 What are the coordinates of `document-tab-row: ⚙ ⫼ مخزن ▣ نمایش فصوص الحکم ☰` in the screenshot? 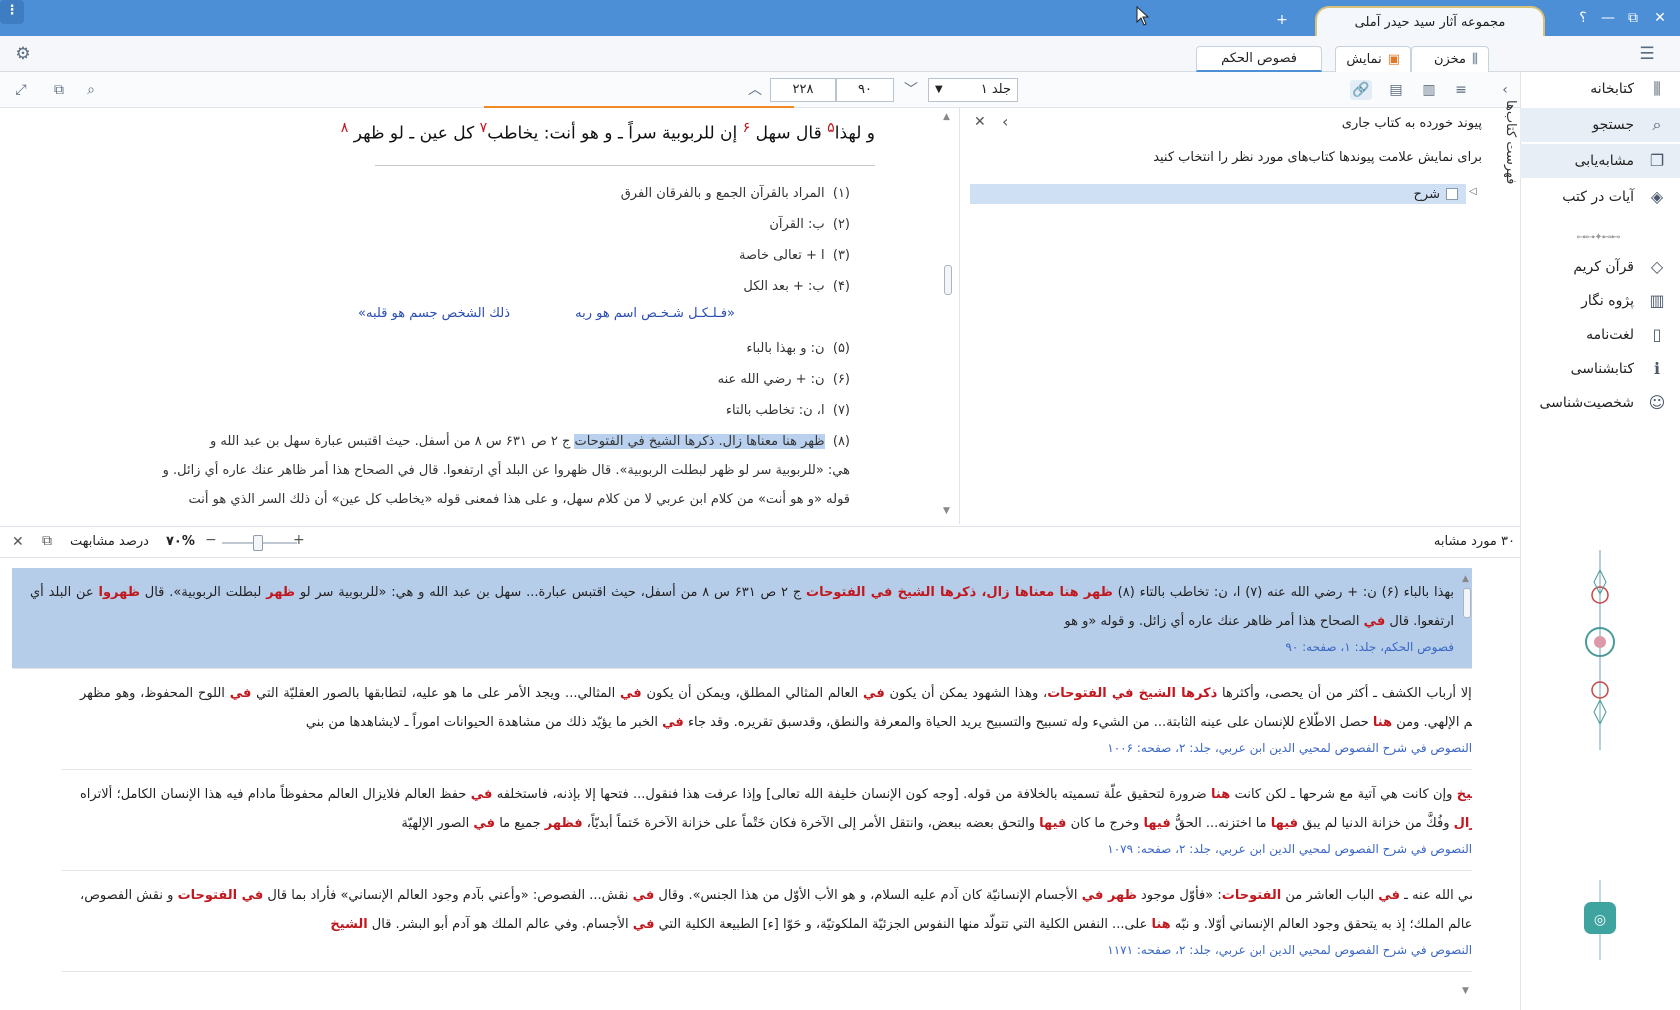 It's located at (840, 54).